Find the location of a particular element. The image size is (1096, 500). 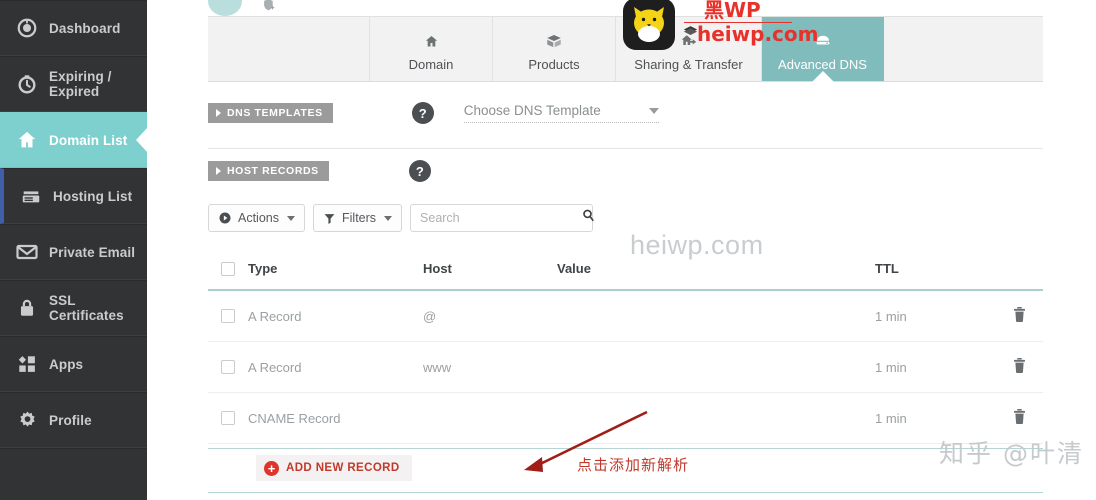

dns-templates-row: DNS TEMPLATES ? Choose DNS Template is located at coordinates (433, 113).